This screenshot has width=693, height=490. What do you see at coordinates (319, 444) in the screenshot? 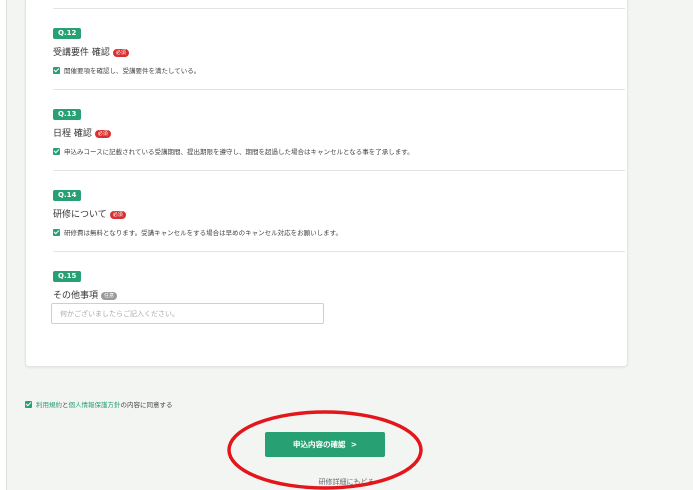
I see `confirm-button-label: 申込内容の確認` at bounding box center [319, 444].